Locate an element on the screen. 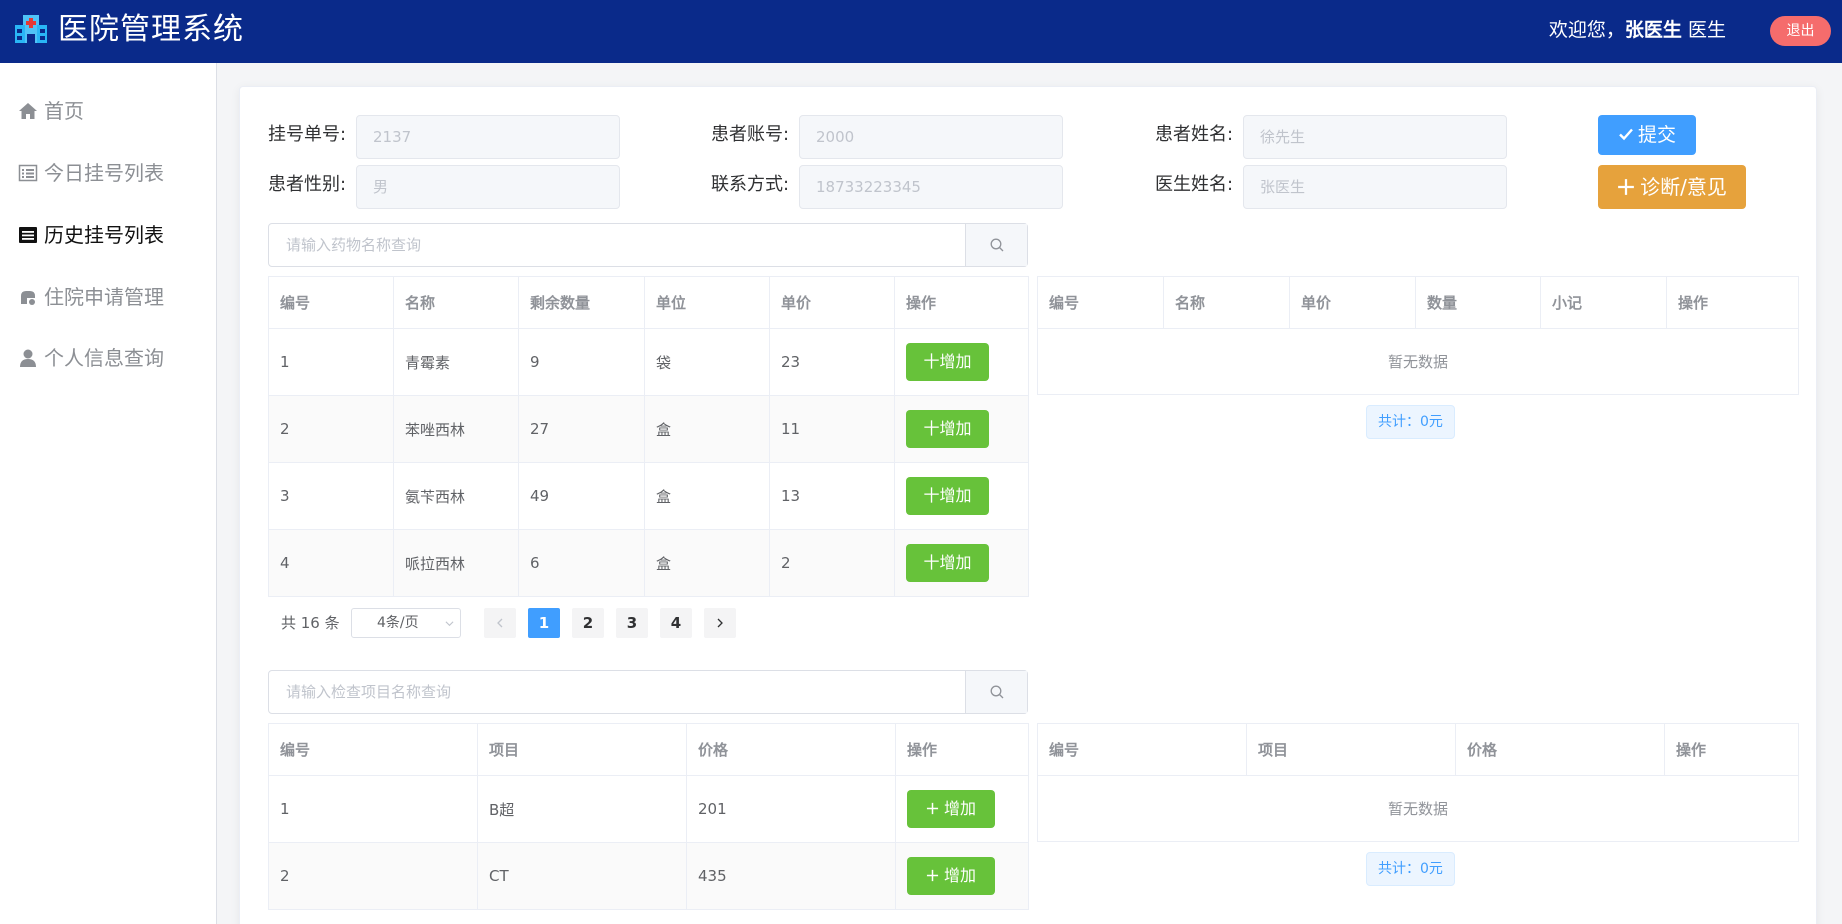 Image resolution: width=1842 pixels, height=924 pixels. user-icon is located at coordinates (28, 358).